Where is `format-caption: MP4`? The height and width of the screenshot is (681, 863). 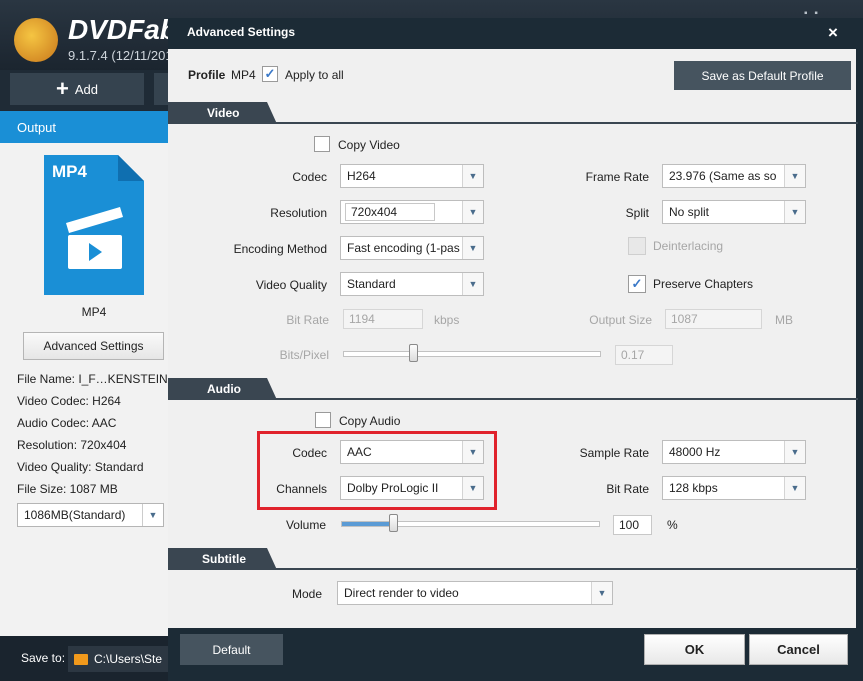 format-caption: MP4 is located at coordinates (94, 312).